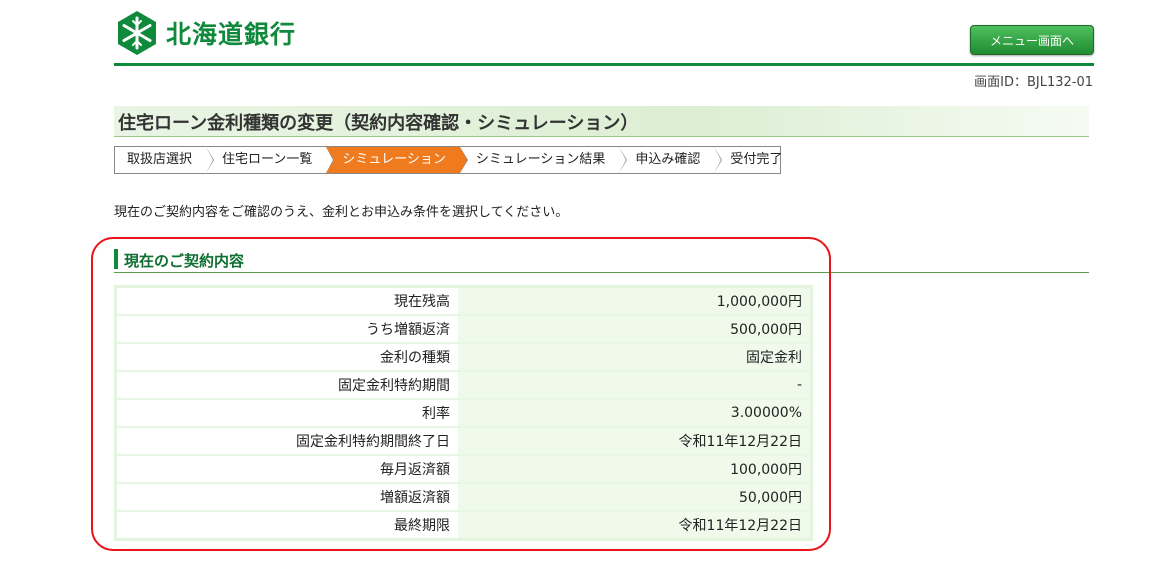  Describe the element at coordinates (671, 160) in the screenshot. I see `step-application-confirm: 申込み確認` at that location.